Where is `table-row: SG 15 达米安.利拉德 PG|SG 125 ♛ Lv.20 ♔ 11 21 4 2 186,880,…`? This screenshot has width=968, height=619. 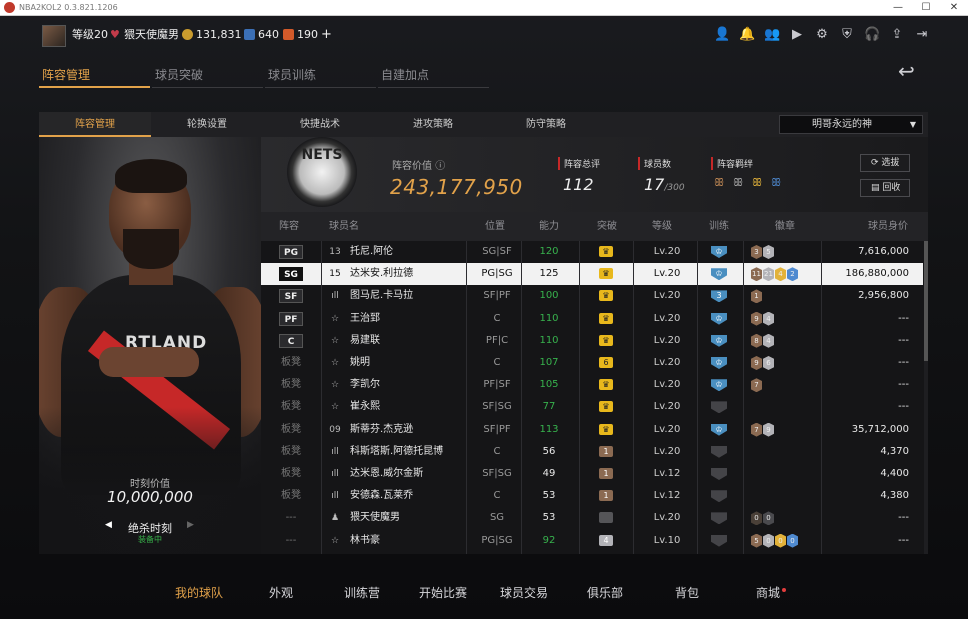 table-row: SG 15 达米安.利拉德 PG|SG 125 ♛ Lv.20 ♔ 11 21 4 2 186,880,… is located at coordinates (592, 274).